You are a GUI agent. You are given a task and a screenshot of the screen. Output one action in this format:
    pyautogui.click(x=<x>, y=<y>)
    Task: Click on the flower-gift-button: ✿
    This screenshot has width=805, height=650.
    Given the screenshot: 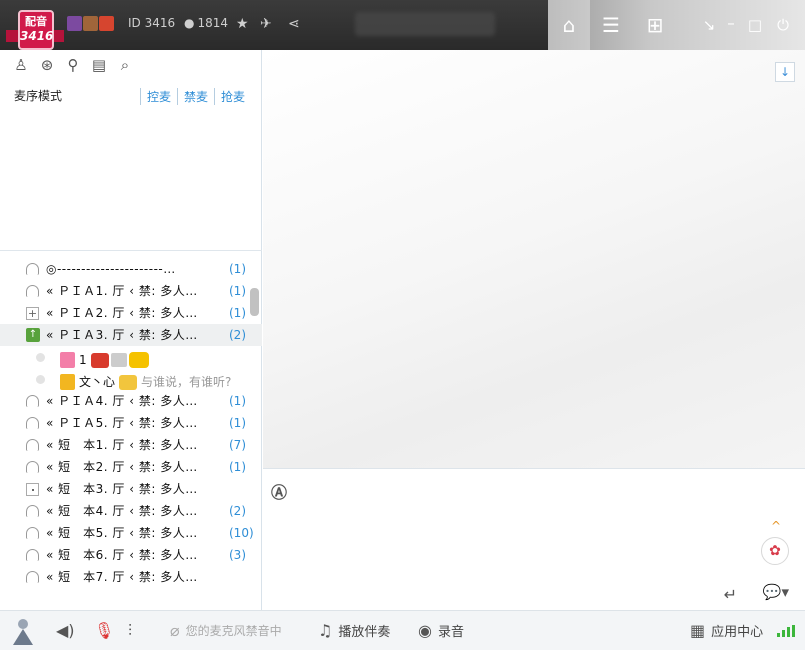 What is the action you would take?
    pyautogui.click(x=775, y=551)
    